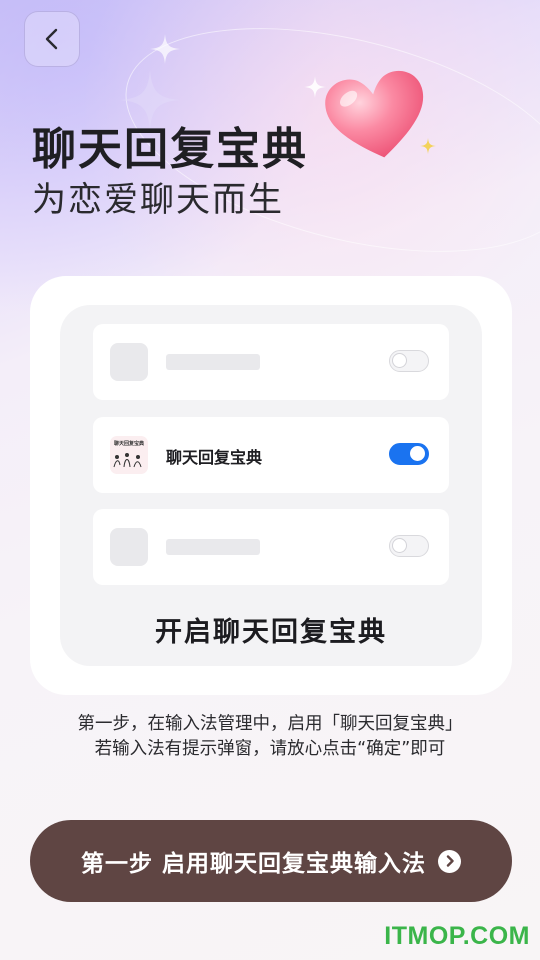  Describe the element at coordinates (271, 632) in the screenshot. I see `enable-label: 开启聊天回复宝典` at that location.